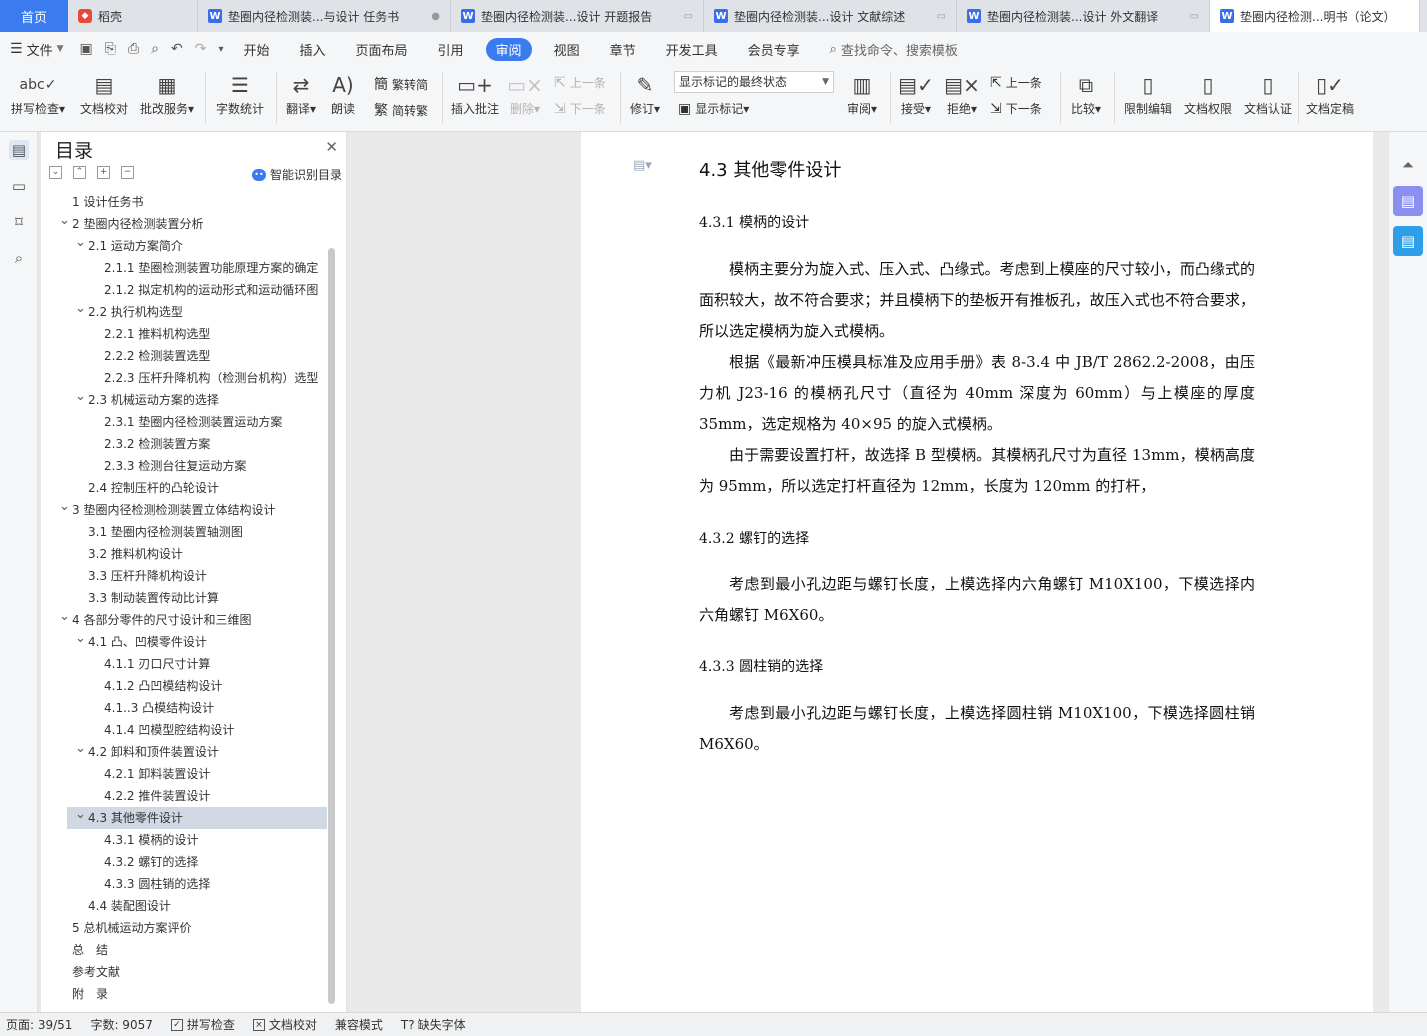  Describe the element at coordinates (240, 94) in the screenshot. I see `word-count-button: ☰ 字数统计` at that location.